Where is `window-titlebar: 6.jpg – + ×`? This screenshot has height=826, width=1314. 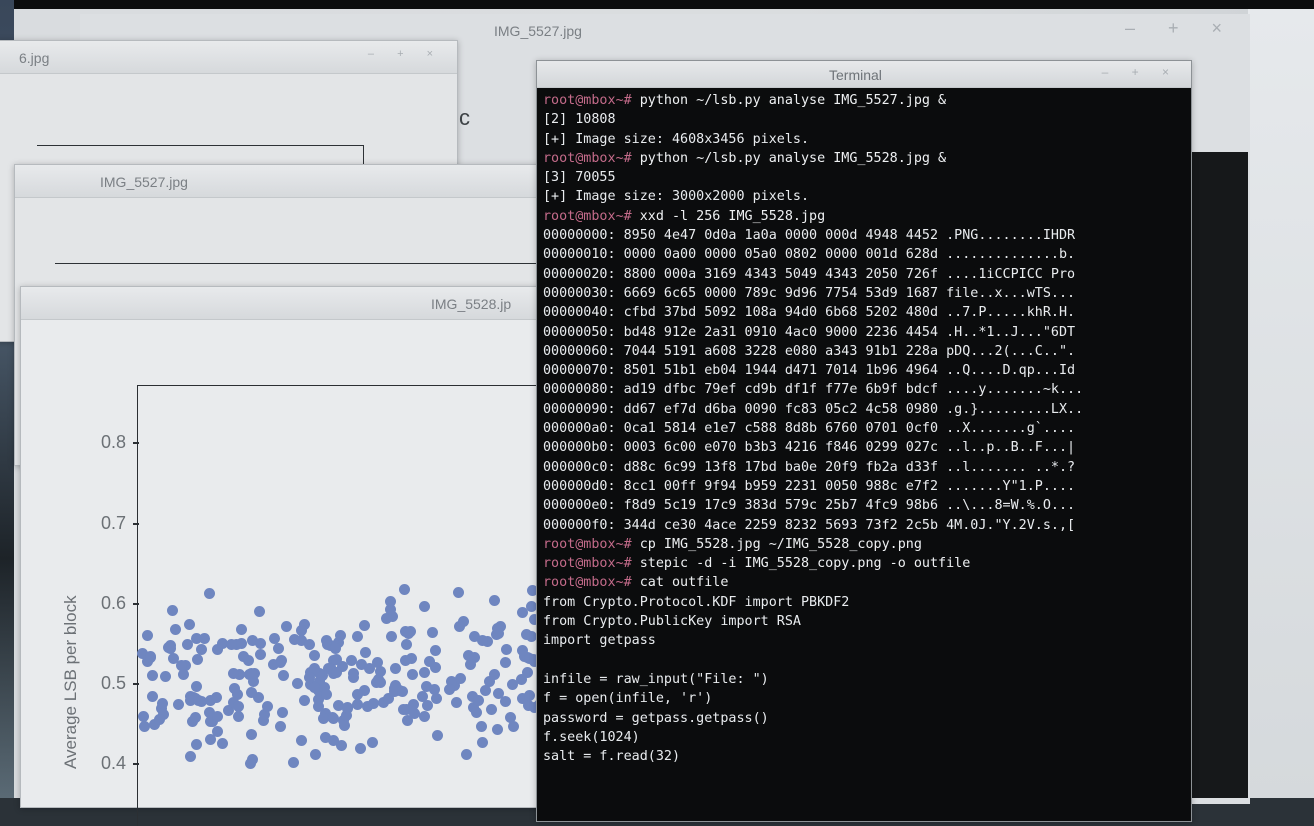
window-titlebar: 6.jpg – + × is located at coordinates (228, 57).